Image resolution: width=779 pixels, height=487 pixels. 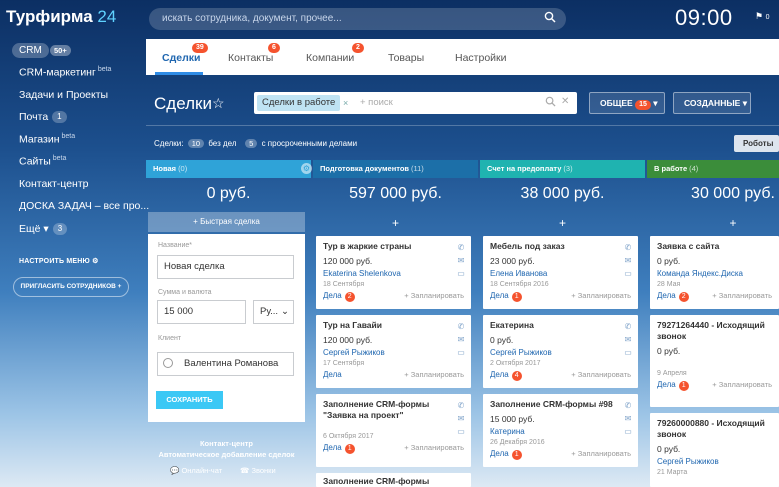 What do you see at coordinates (250, 58) in the screenshot?
I see `tab-contacts: Контакты` at bounding box center [250, 58].